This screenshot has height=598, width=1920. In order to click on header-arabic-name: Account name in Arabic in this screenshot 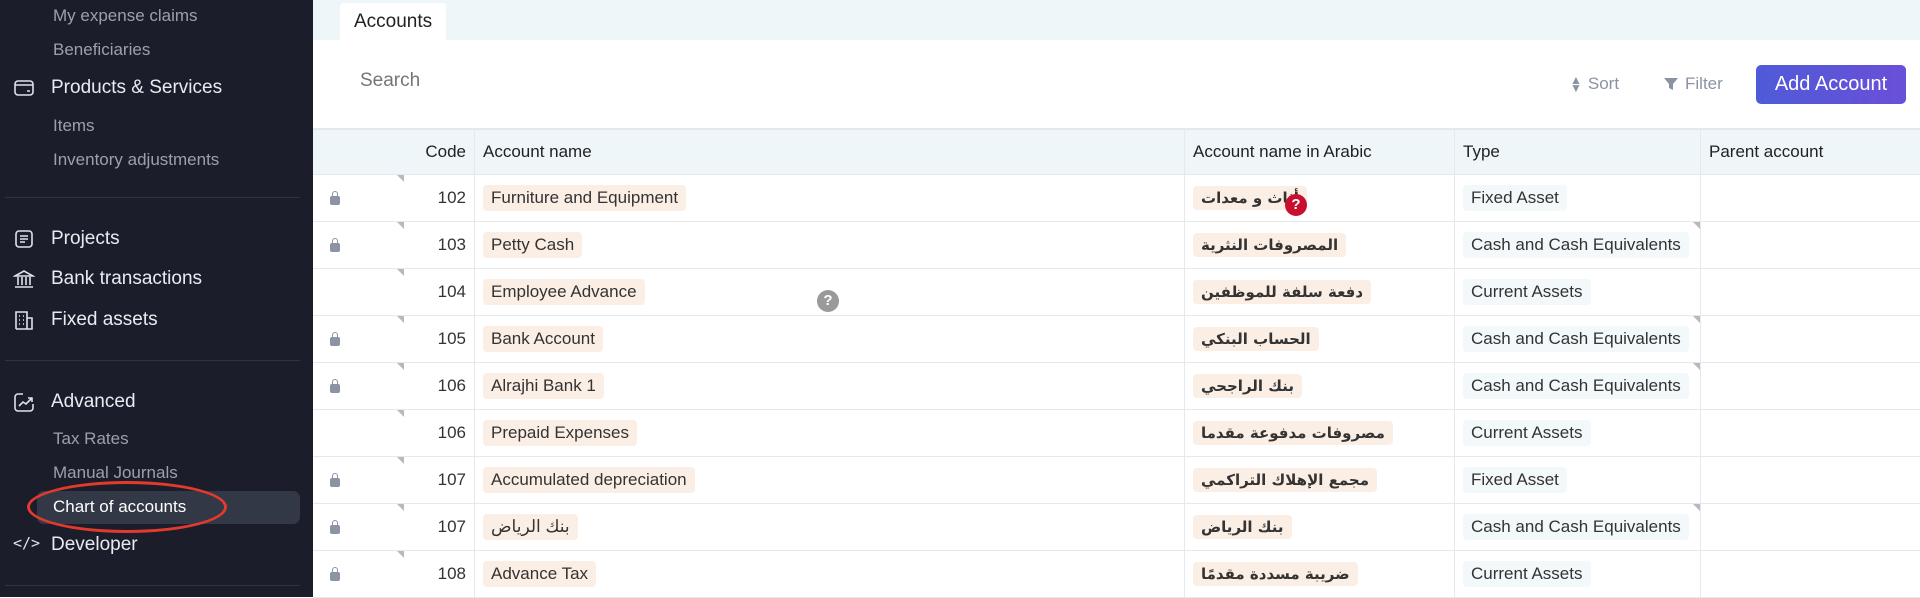, I will do `click(1319, 152)`.